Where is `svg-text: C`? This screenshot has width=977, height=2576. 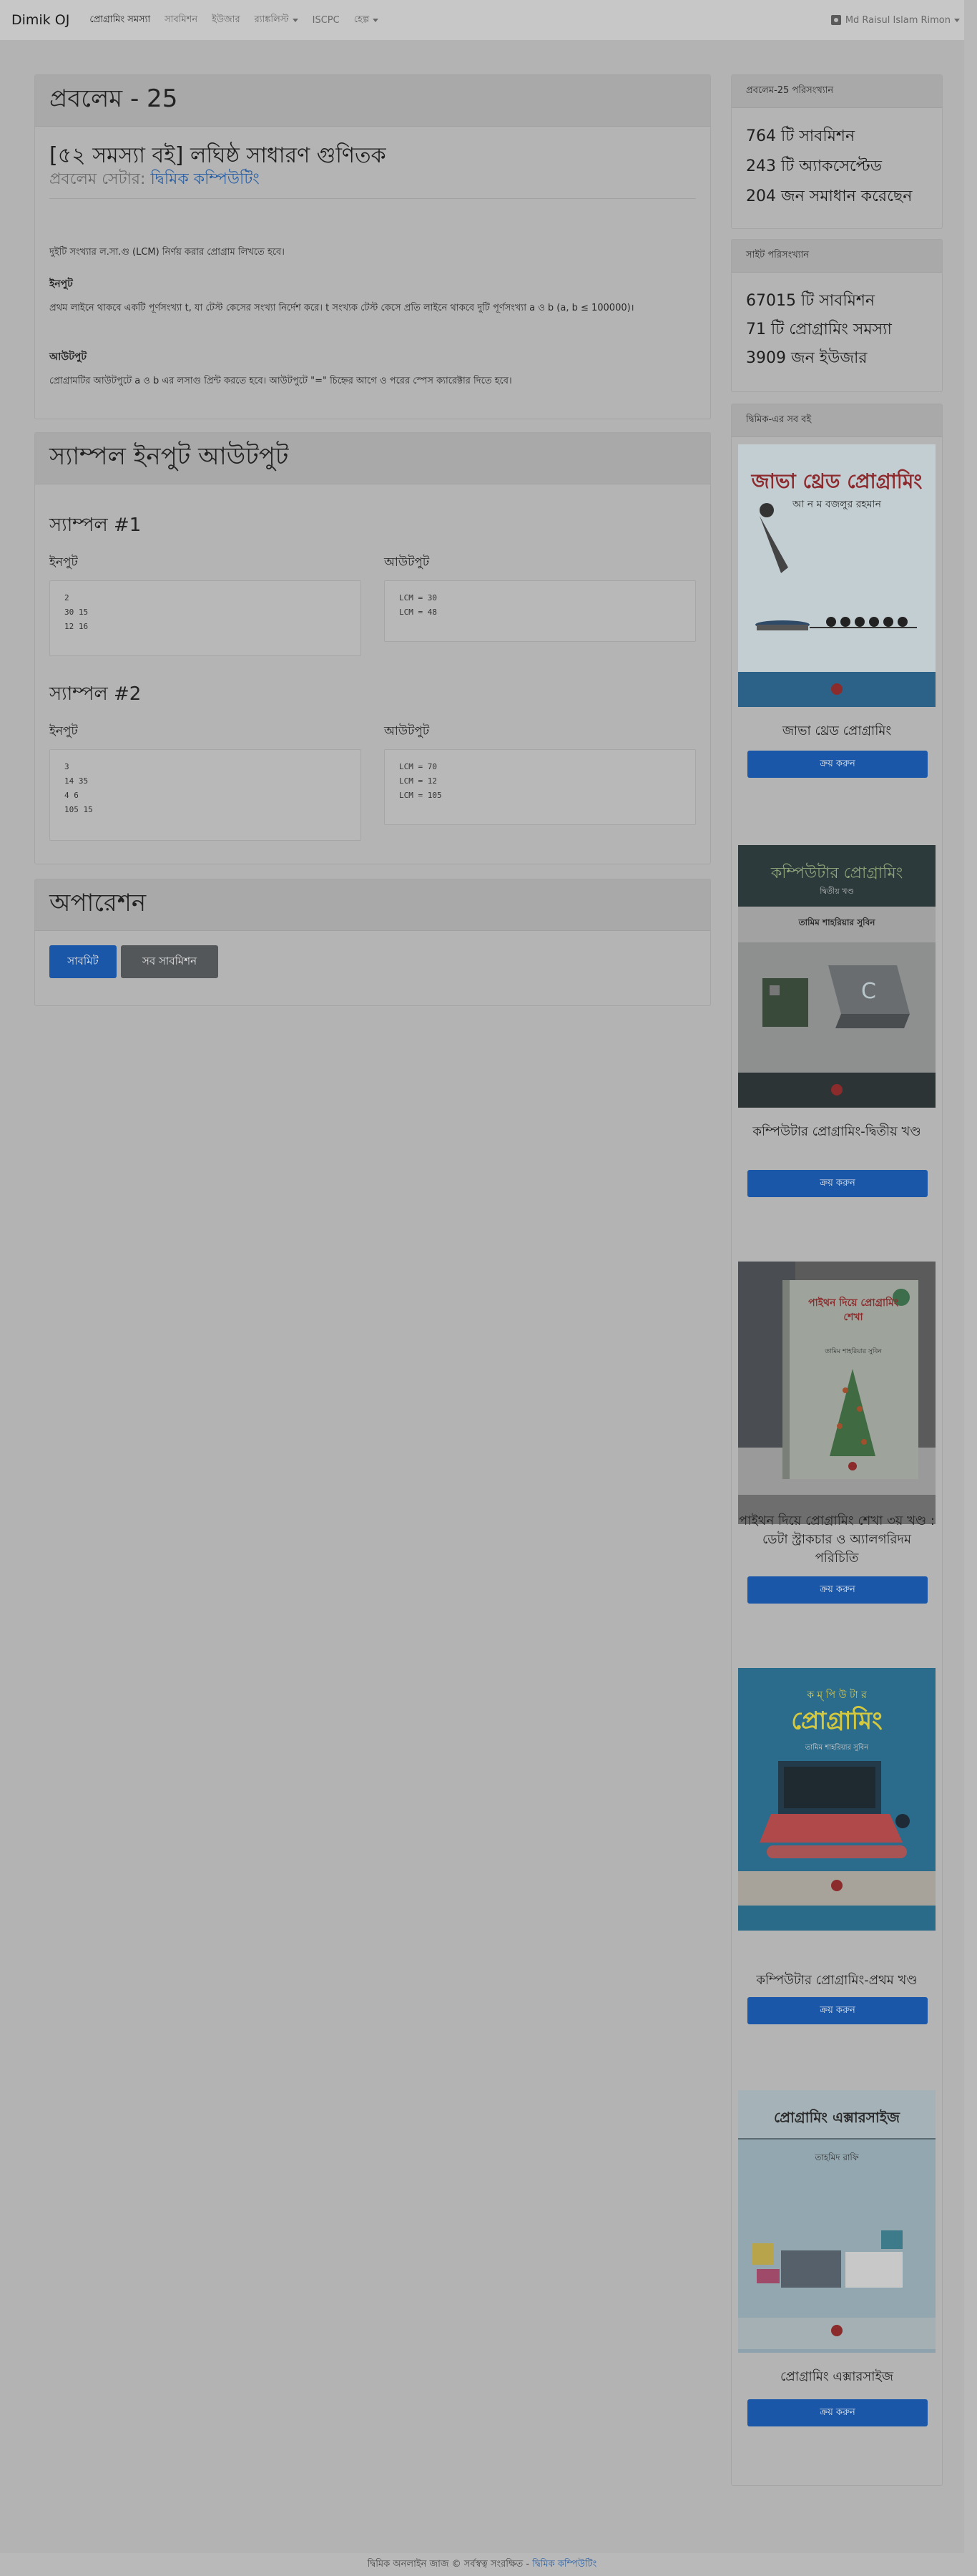
svg-text: C is located at coordinates (869, 991).